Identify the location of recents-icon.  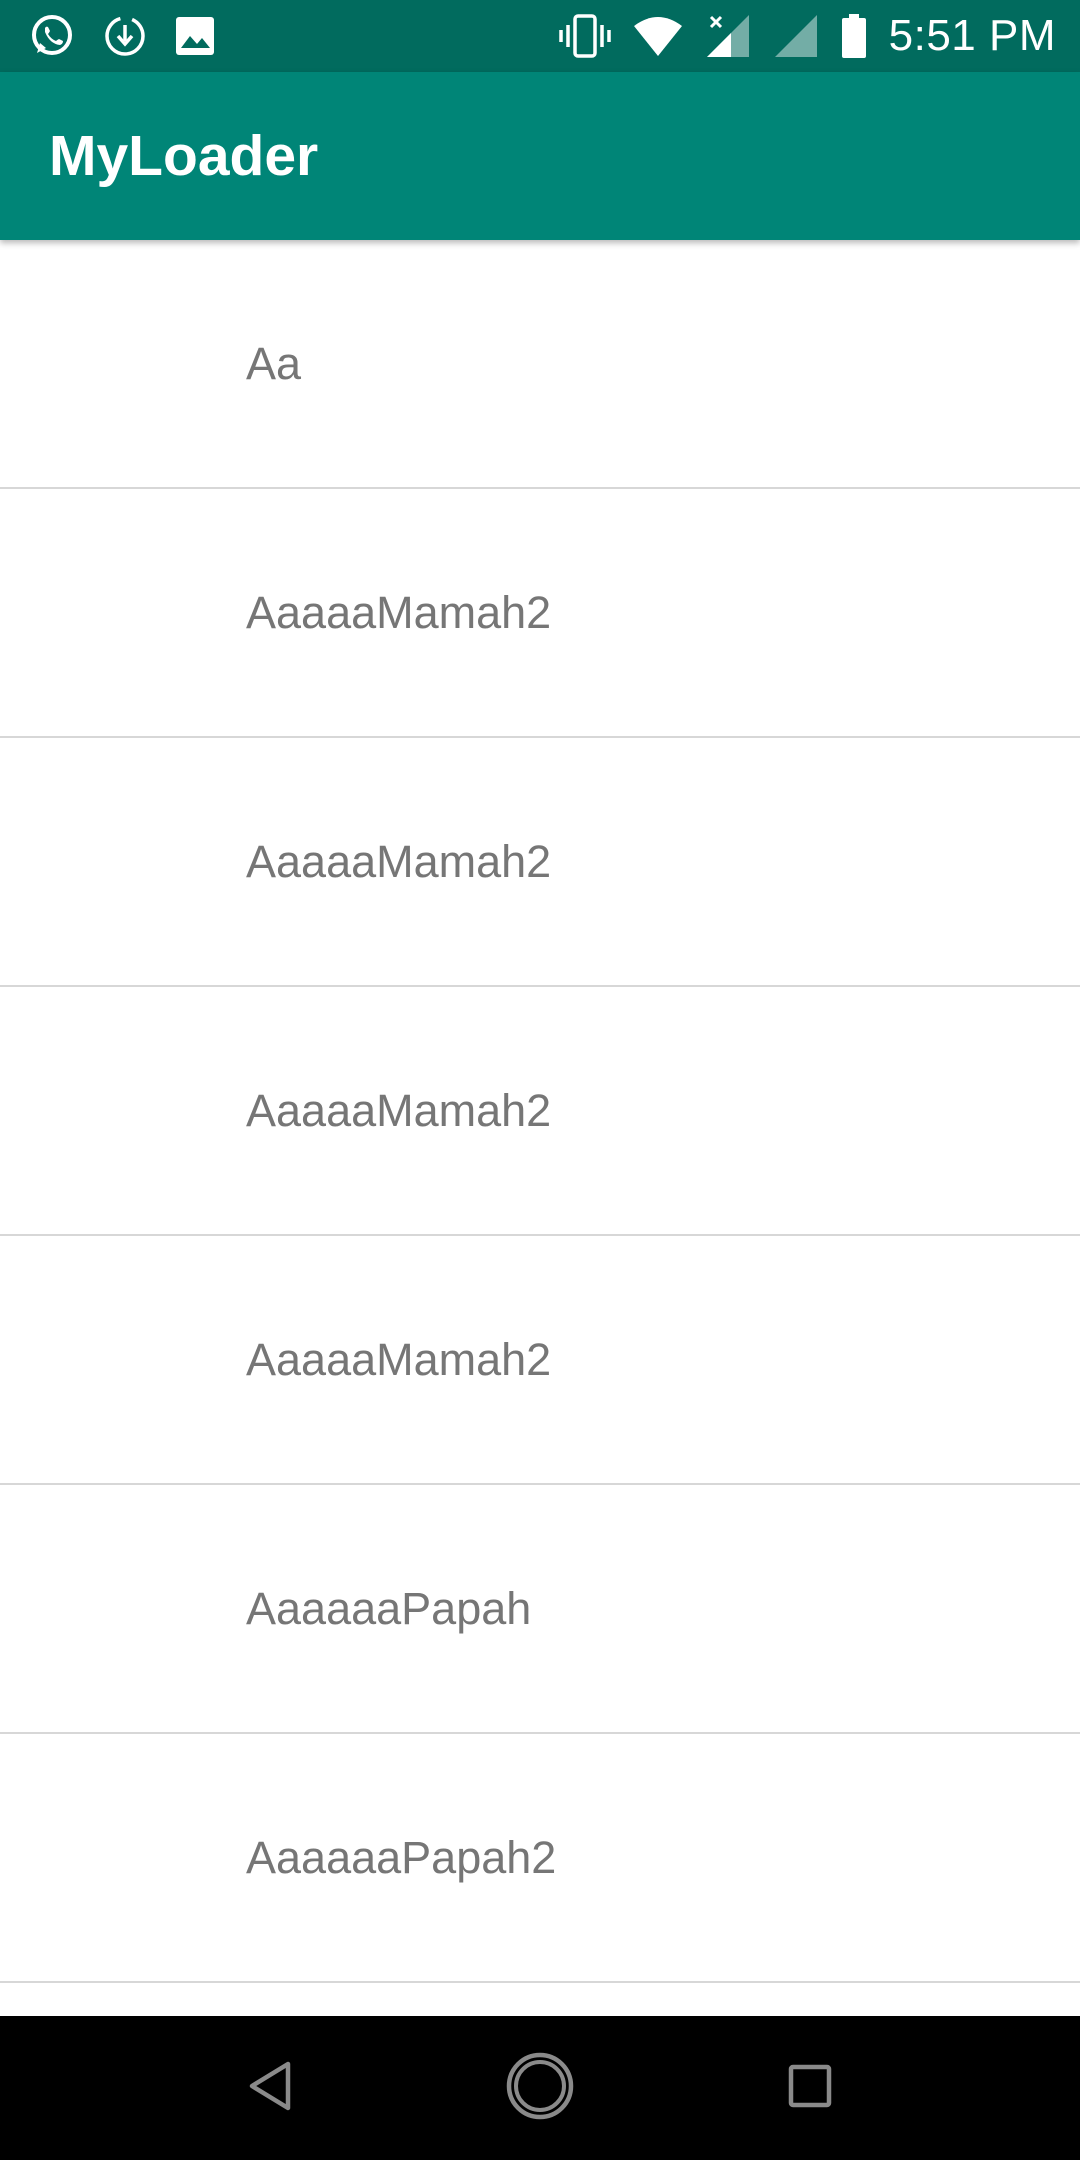
(810, 2088).